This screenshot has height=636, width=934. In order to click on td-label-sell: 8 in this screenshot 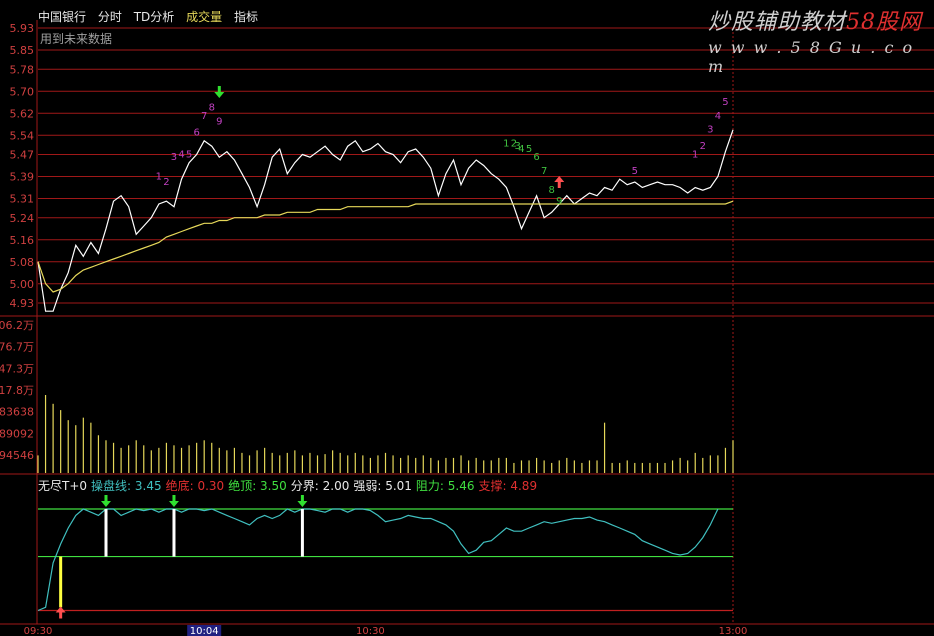, I will do `click(212, 108)`.